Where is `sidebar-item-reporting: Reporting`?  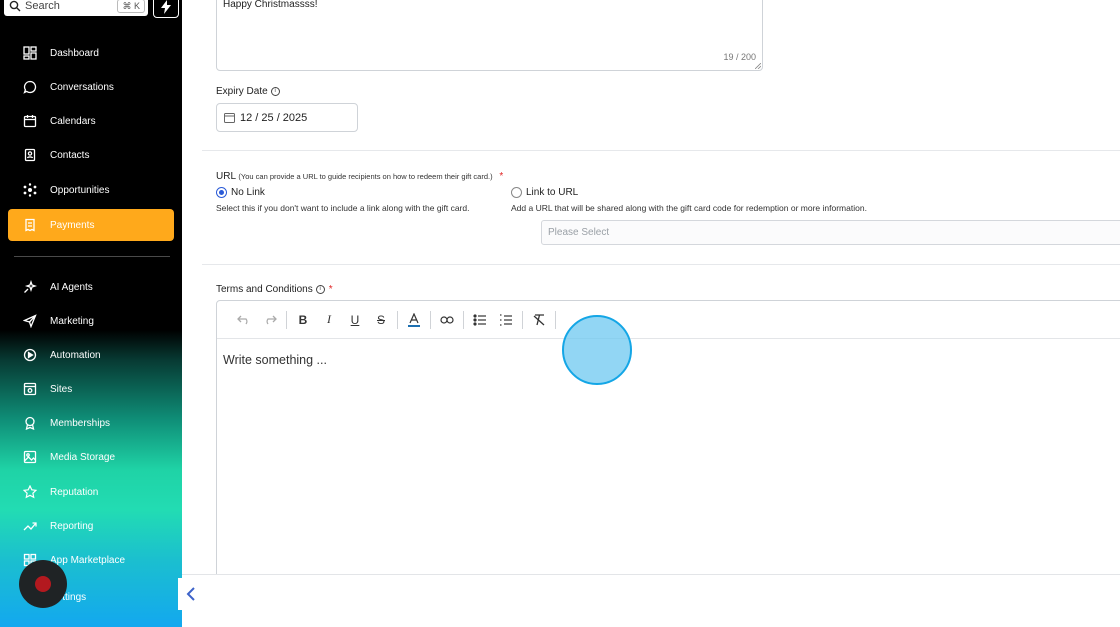 sidebar-item-reporting: Reporting is located at coordinates (91, 526).